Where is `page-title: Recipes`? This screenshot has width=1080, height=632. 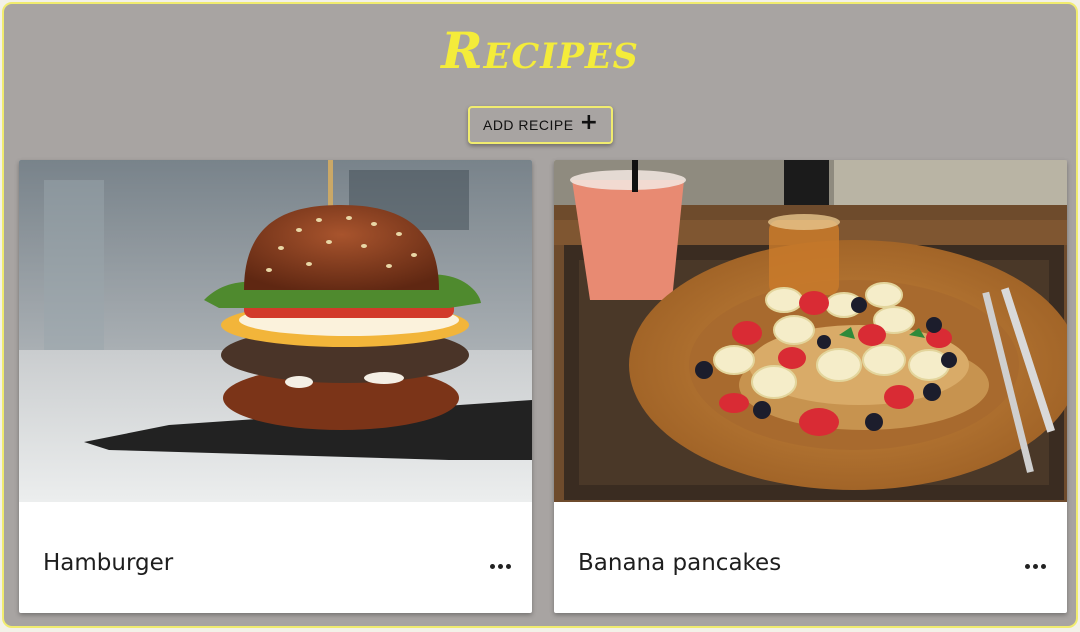
page-title: Recipes is located at coordinates (540, 50).